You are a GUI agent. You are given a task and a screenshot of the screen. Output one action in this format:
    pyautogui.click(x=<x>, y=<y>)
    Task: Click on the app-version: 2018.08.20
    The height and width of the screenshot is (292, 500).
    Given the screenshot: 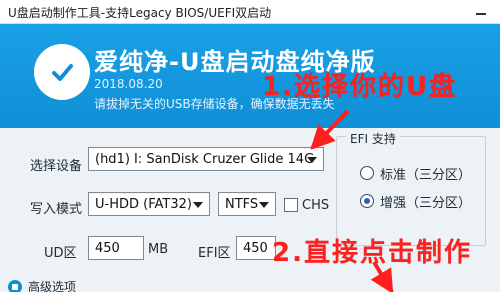 What is the action you would take?
    pyautogui.click(x=128, y=84)
    